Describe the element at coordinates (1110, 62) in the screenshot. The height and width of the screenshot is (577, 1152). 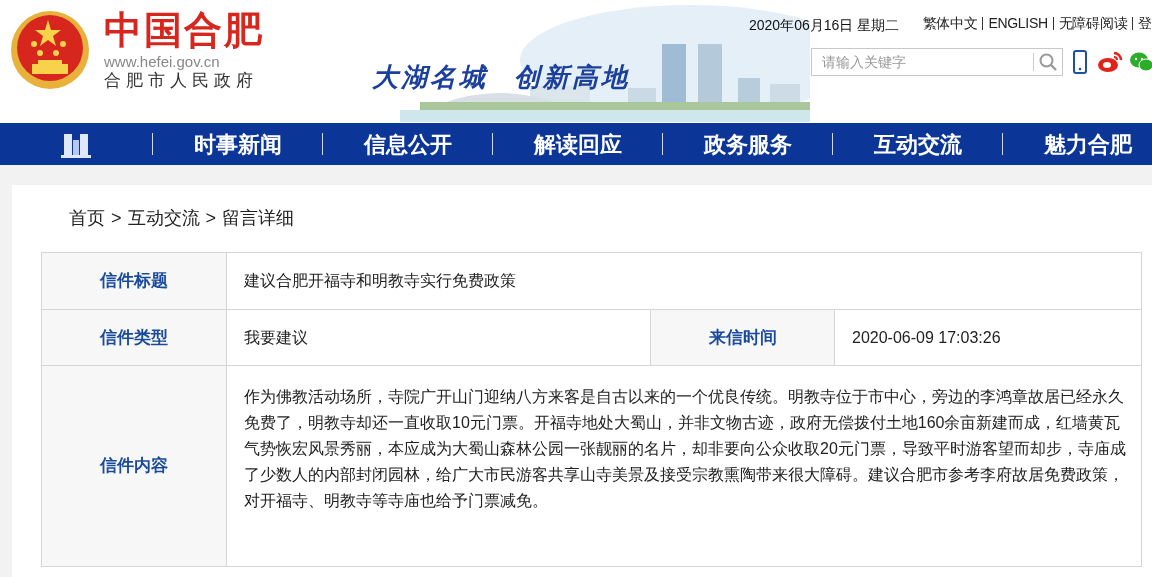
I see `weibo-icon` at that location.